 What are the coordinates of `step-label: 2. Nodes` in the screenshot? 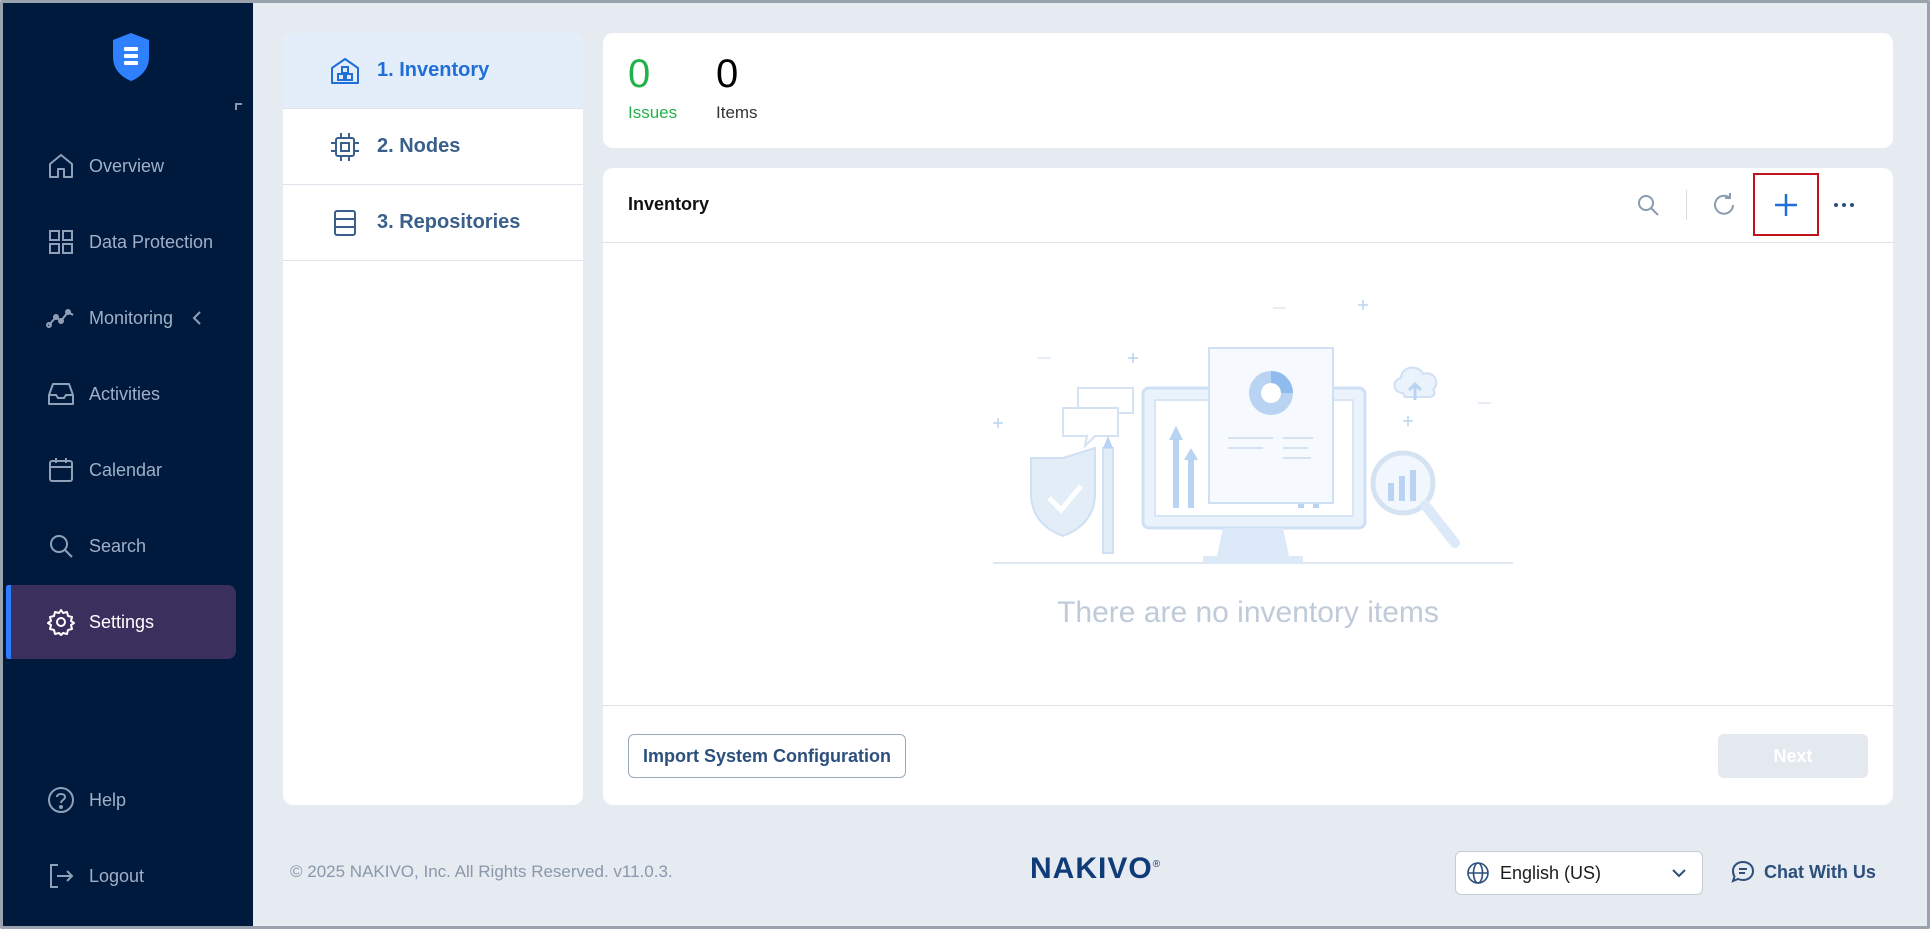 It's located at (419, 146).